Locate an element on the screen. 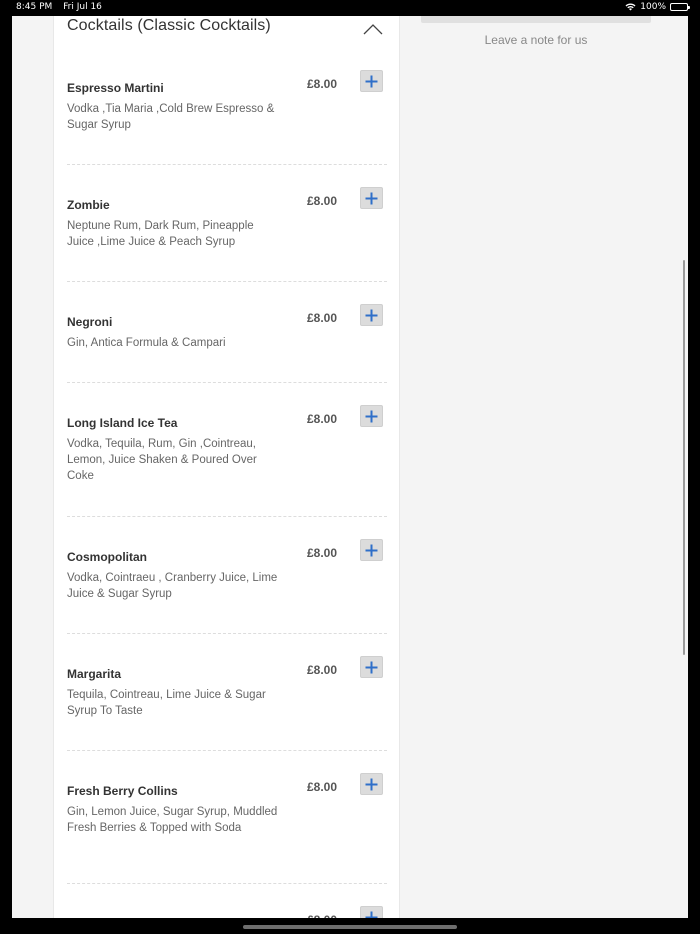 This screenshot has width=700, height=934. leave-note-link: Leave a note for us is located at coordinates (536, 40).